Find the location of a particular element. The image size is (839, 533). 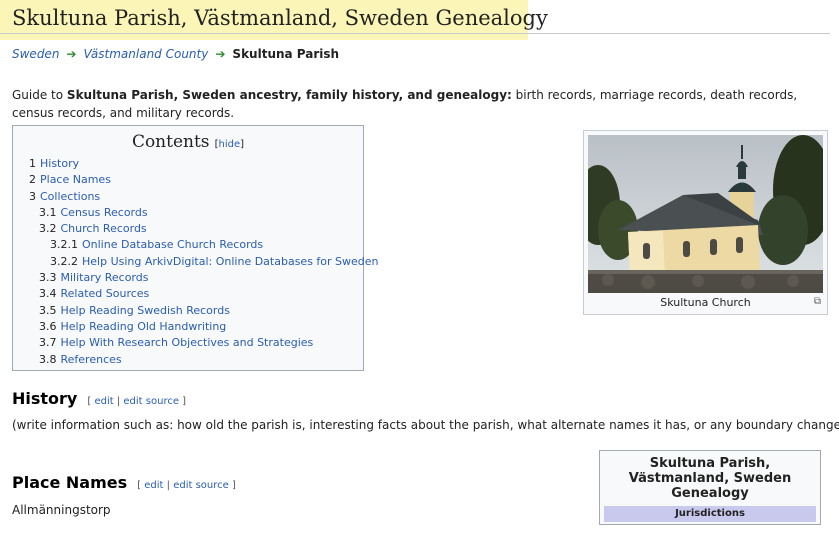

history-heading: History is located at coordinates (45, 398).